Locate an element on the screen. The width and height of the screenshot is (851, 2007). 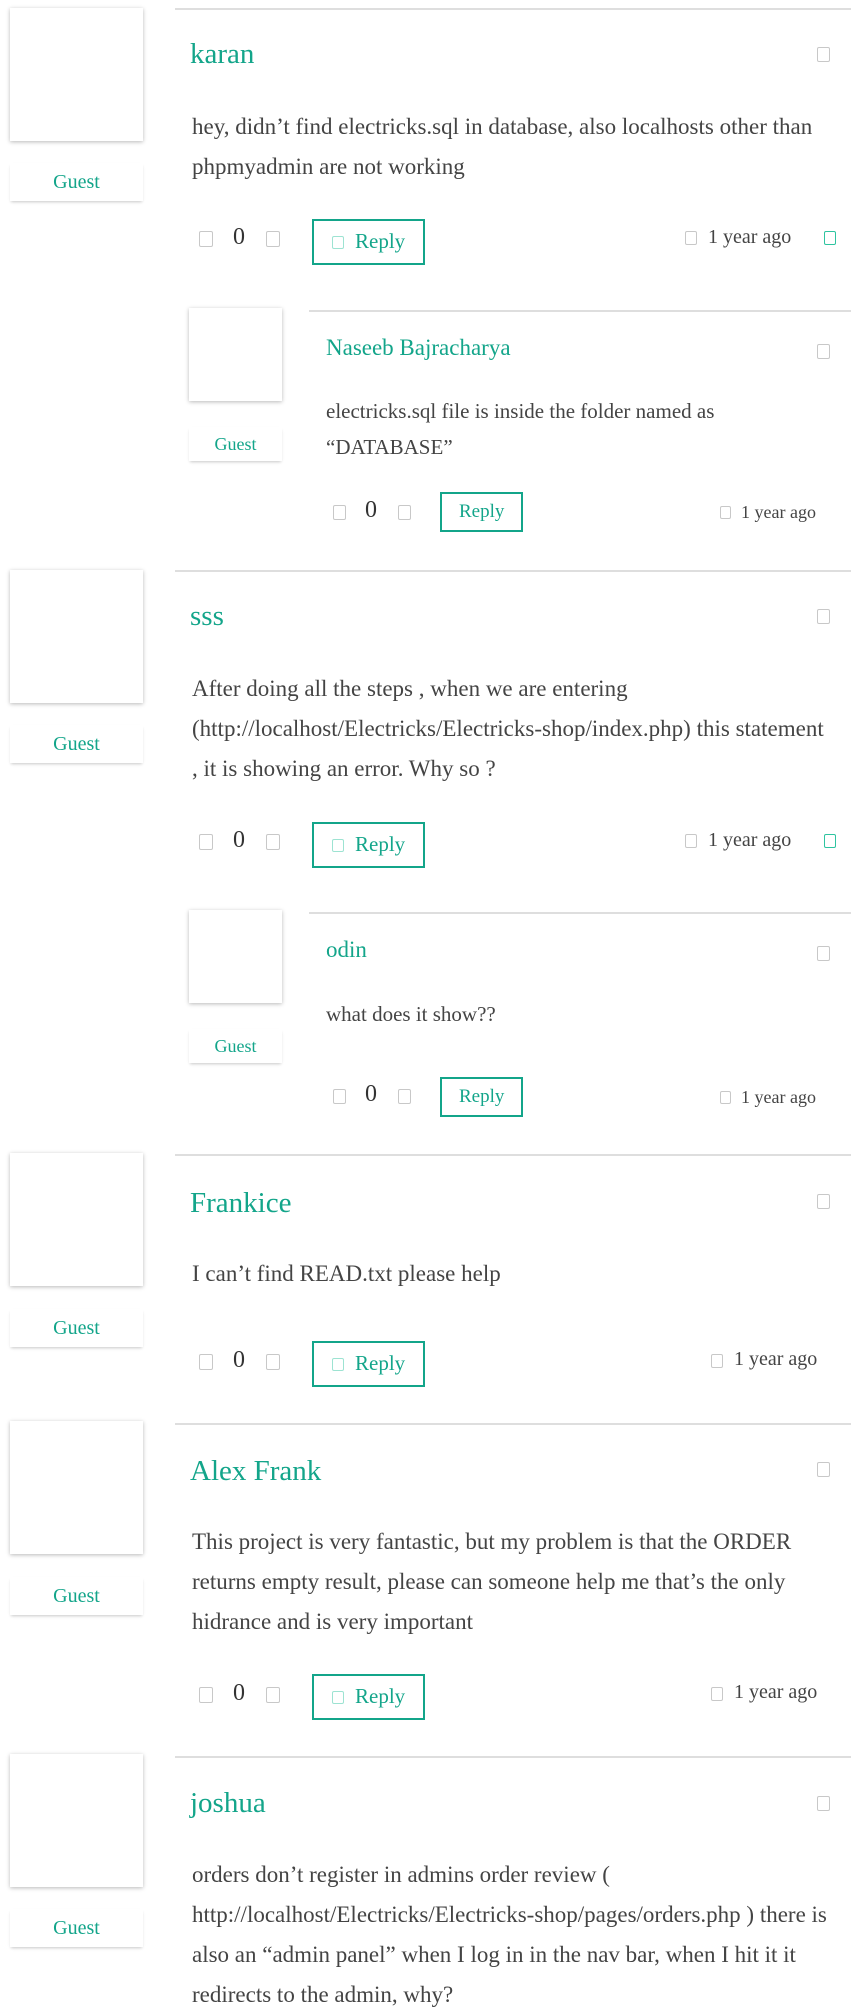
comment-author: Frankice is located at coordinates (240, 1203).